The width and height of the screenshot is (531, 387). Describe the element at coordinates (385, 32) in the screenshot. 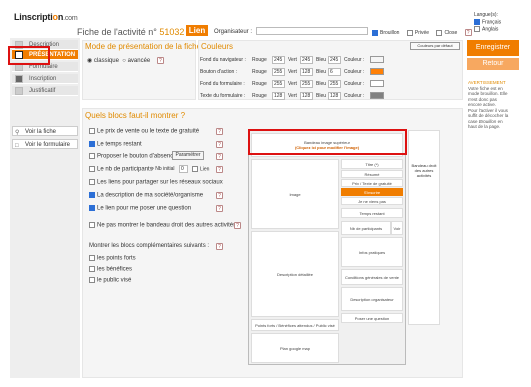

I see `brouillon-option: Brouillon` at that location.